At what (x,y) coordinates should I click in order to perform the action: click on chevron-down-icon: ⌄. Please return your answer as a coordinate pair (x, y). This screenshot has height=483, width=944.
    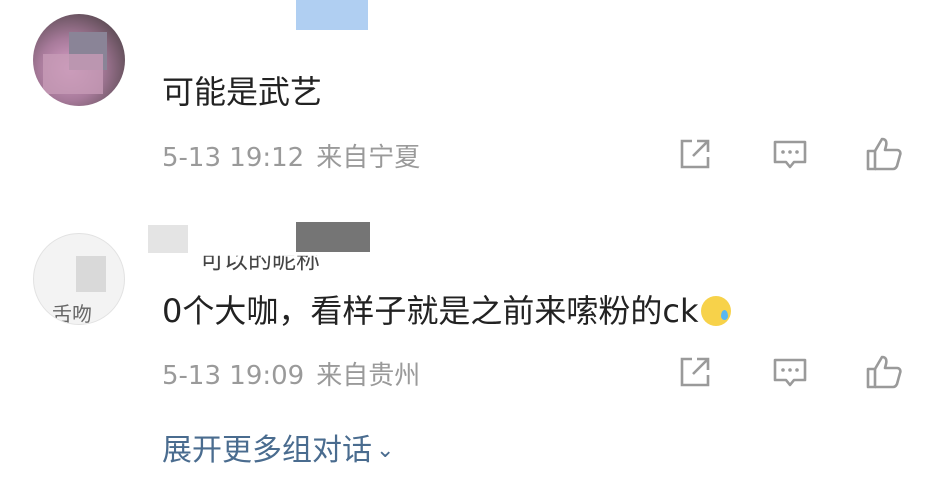
    Looking at the image, I should click on (385, 450).